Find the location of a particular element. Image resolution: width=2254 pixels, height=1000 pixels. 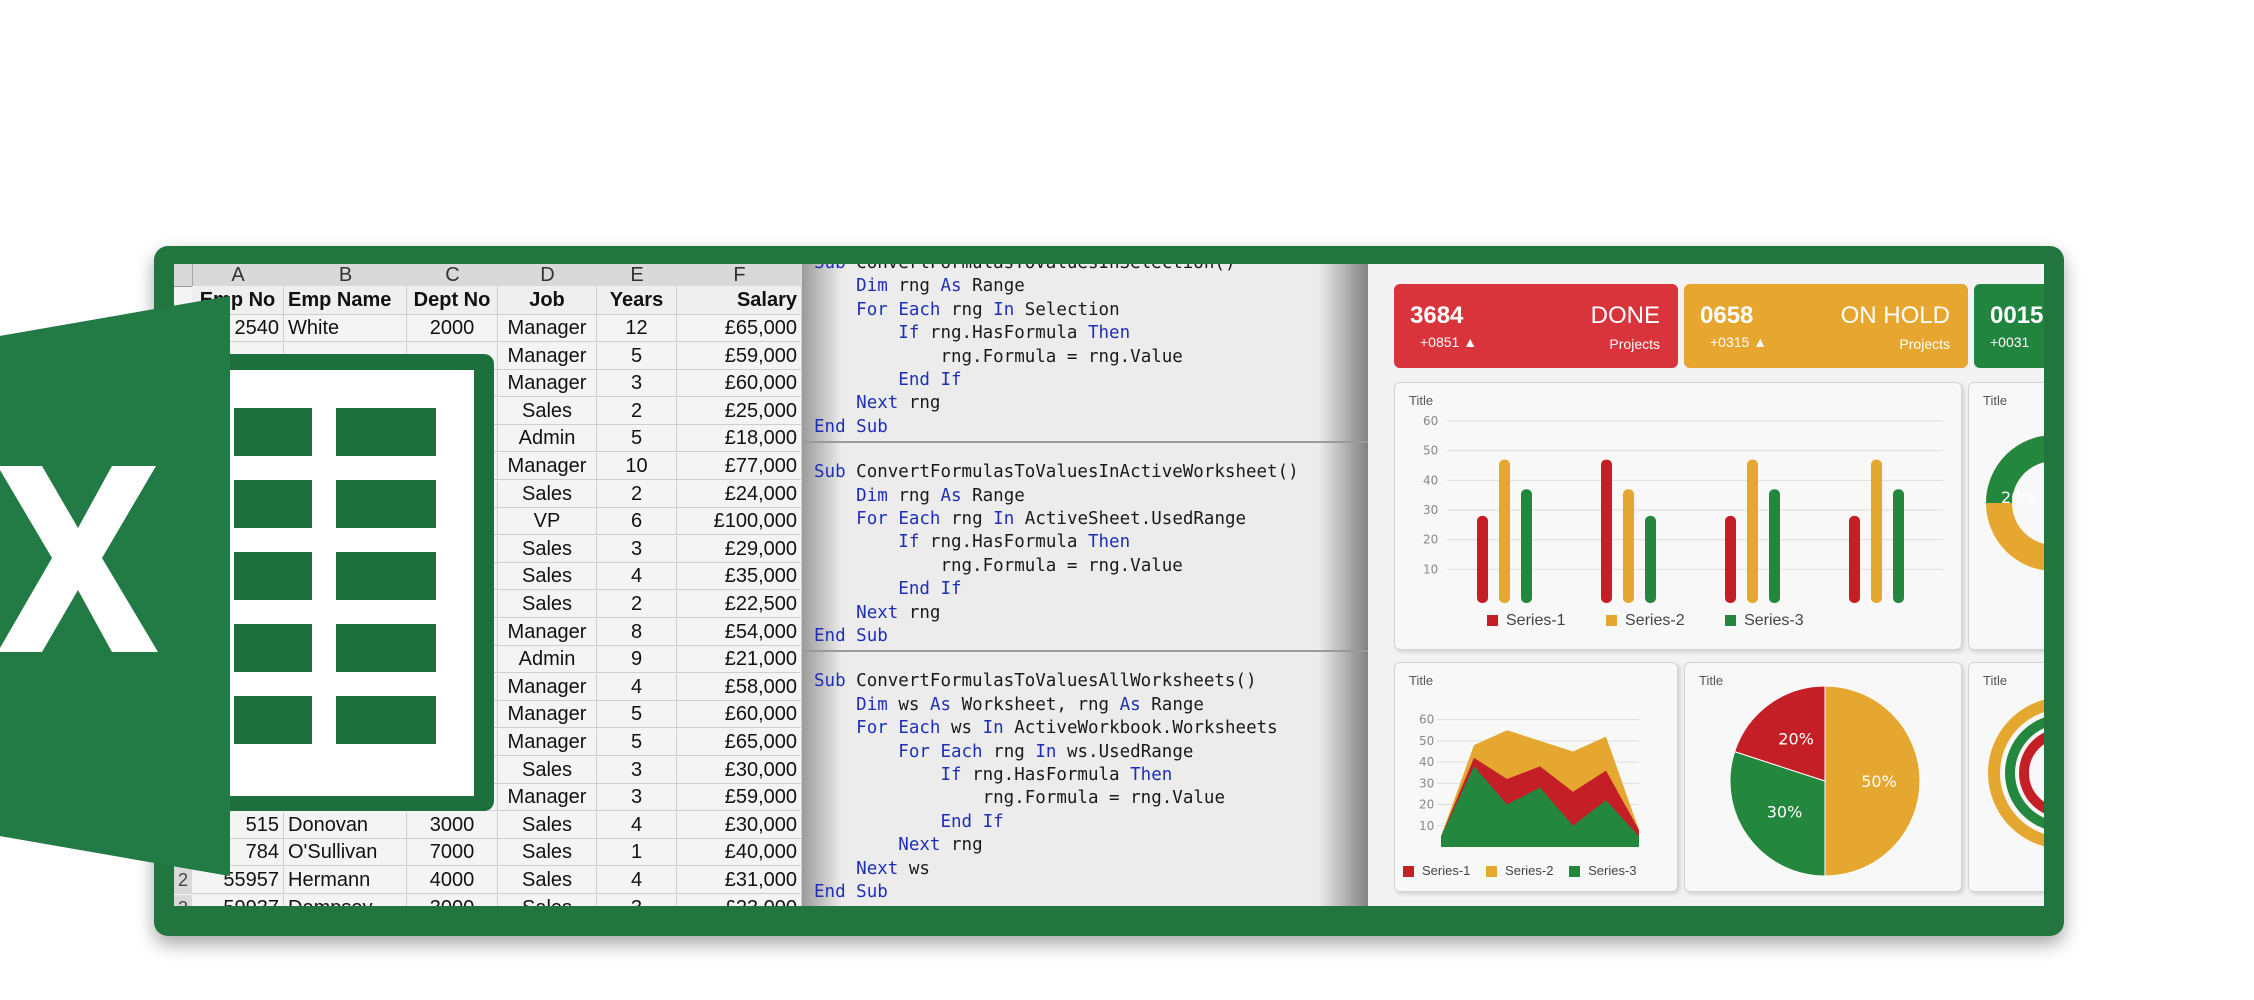

table-cell: £29,000 is located at coordinates (739, 549).